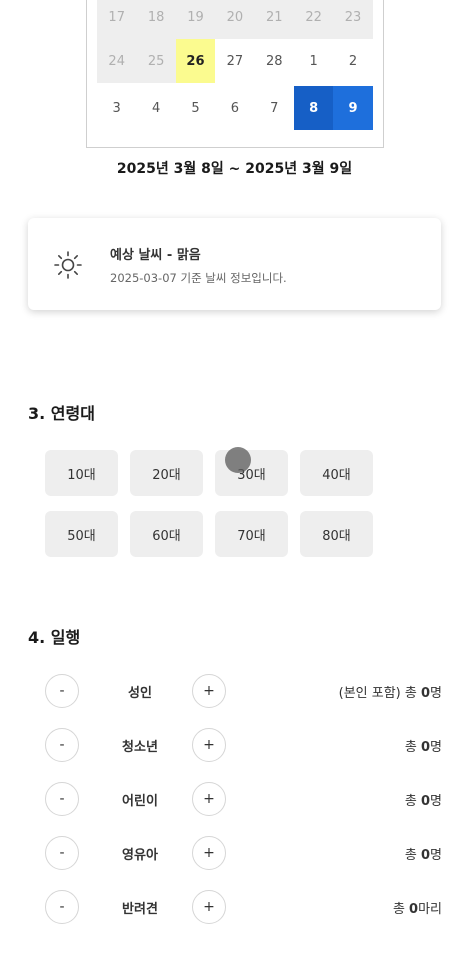  I want to click on party-row: - 어린이 + 총 0명, so click(234, 799).